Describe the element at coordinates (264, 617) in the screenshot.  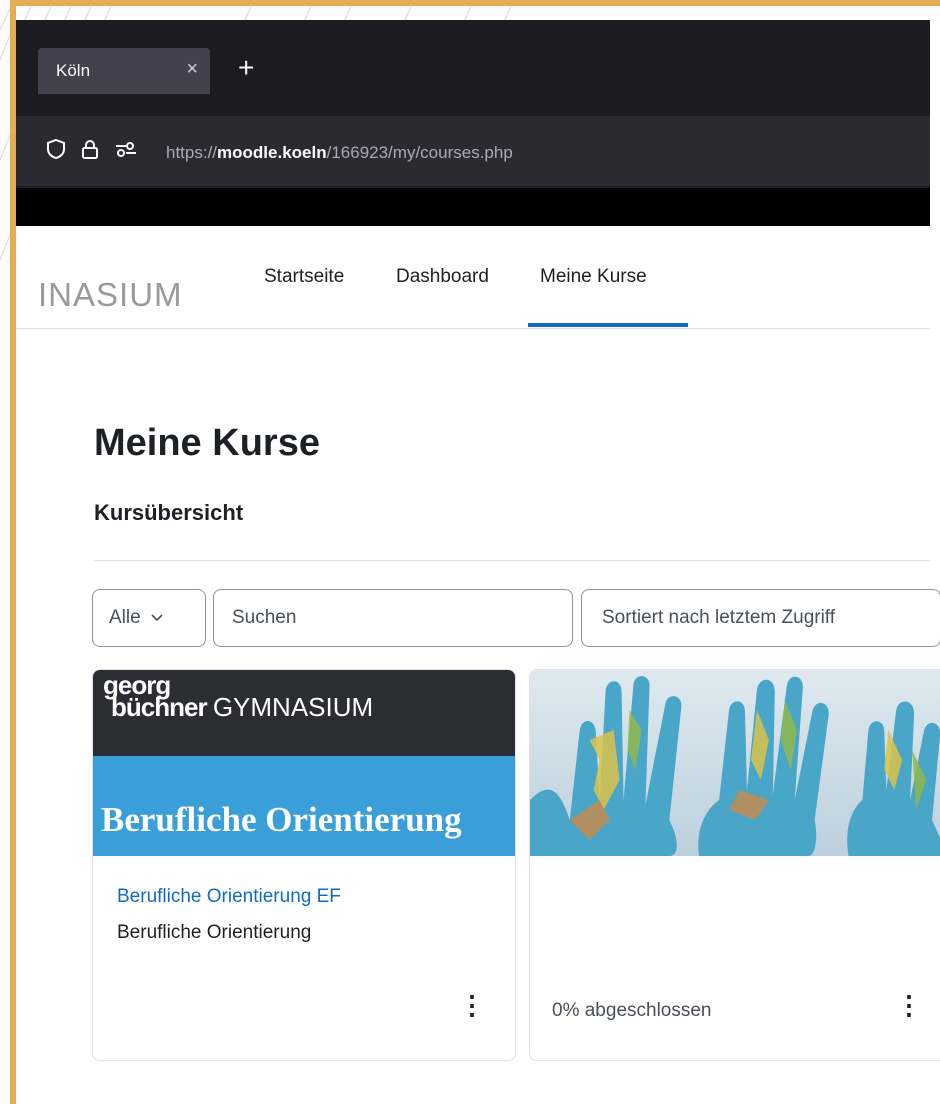
I see `search-placeholder: Suchen` at that location.